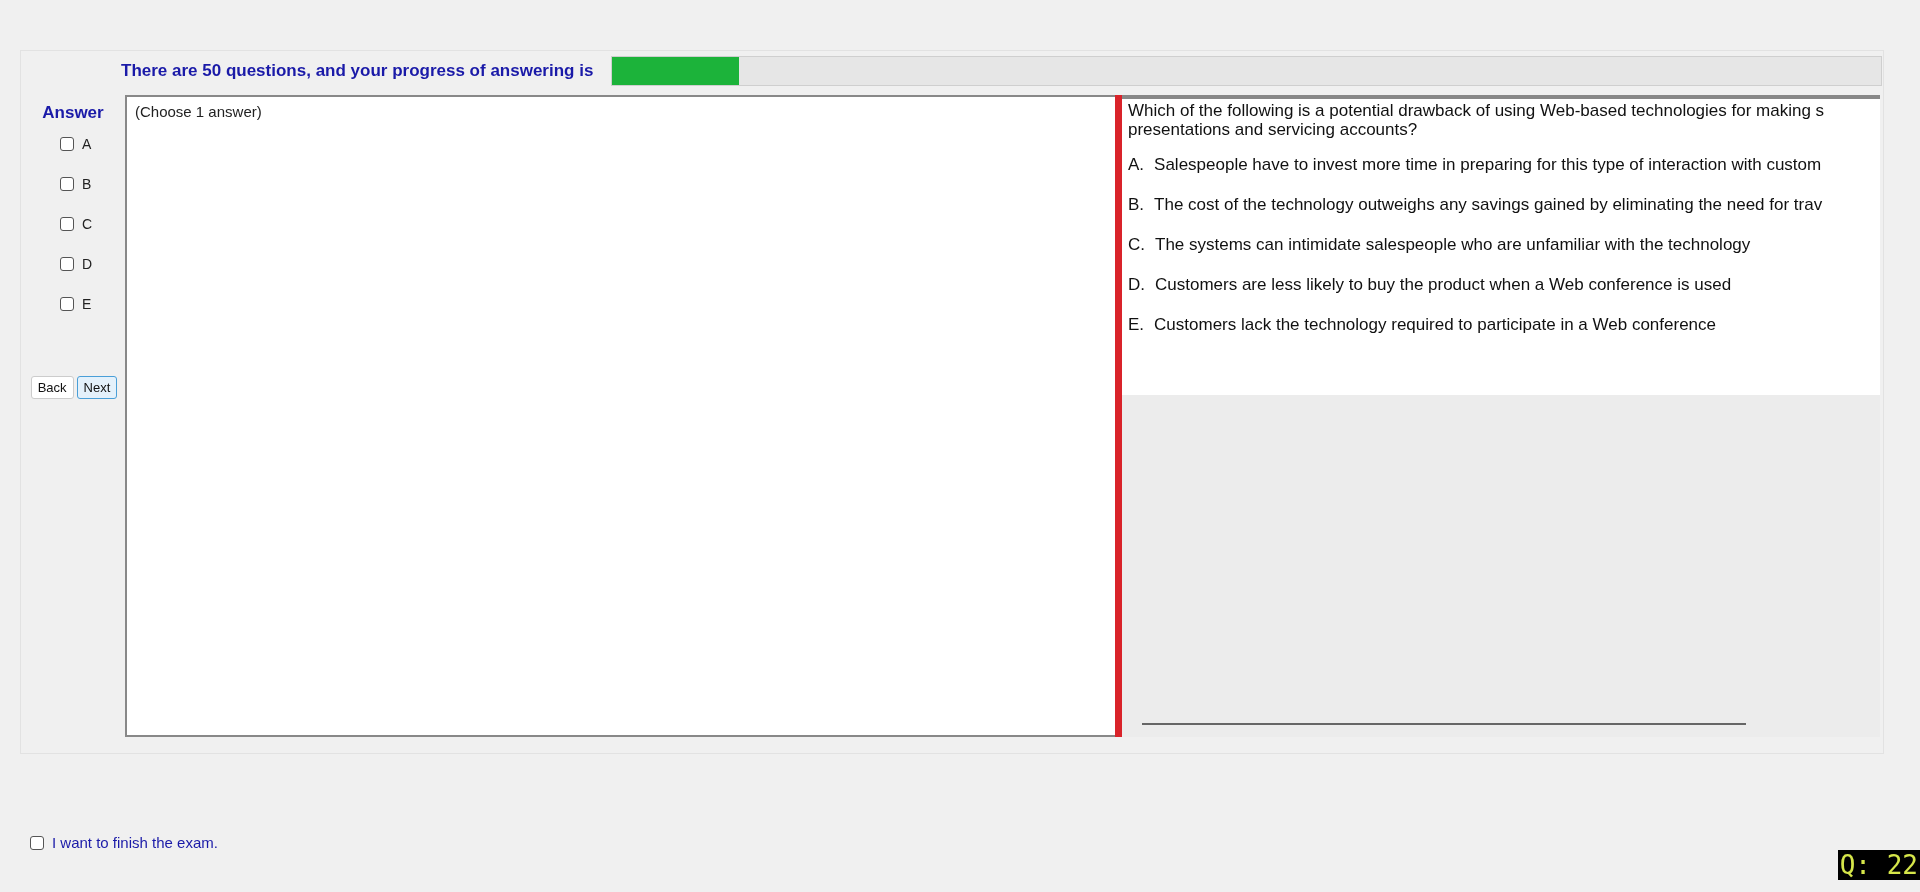 This screenshot has height=892, width=1920. I want to click on choice-letter: C., so click(1136, 245).